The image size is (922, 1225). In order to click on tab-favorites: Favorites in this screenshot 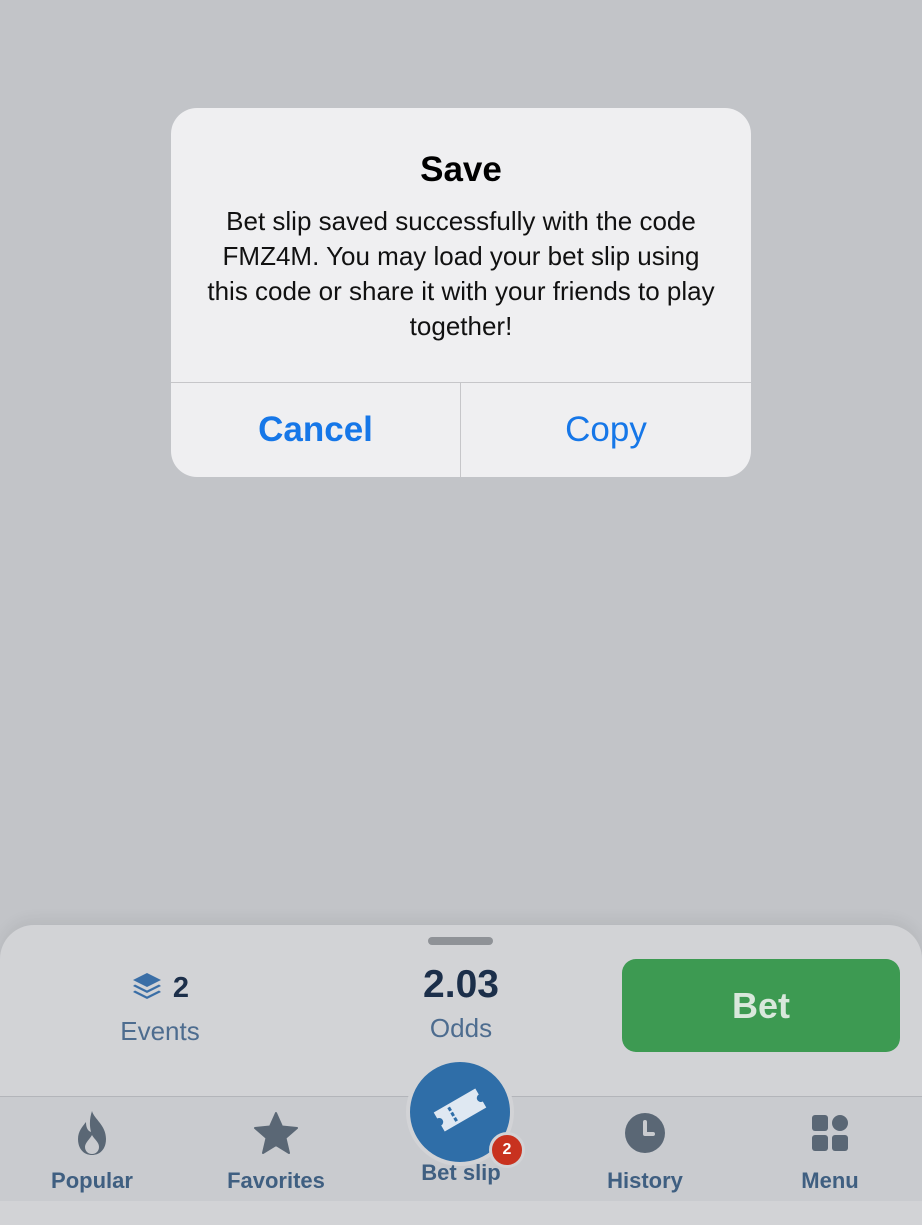, I will do `click(276, 1151)`.